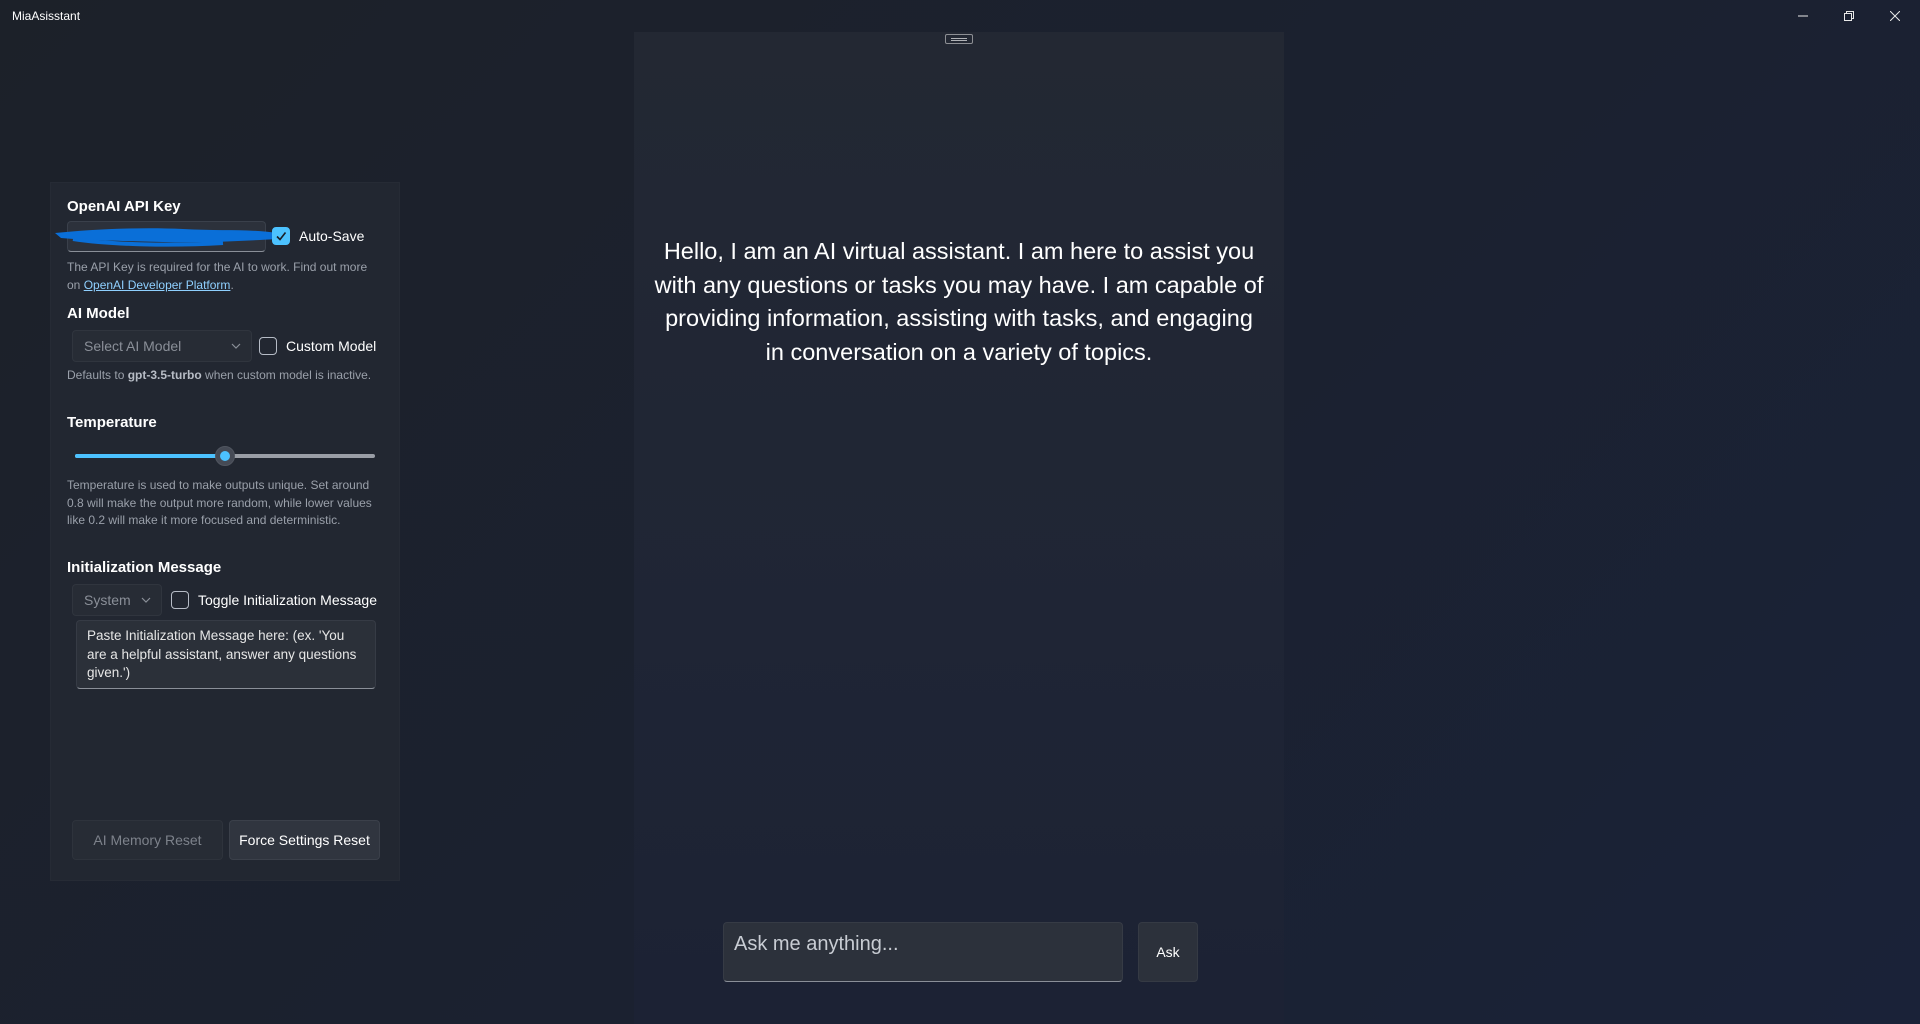  I want to click on toggle-init-message-checkbox, so click(180, 600).